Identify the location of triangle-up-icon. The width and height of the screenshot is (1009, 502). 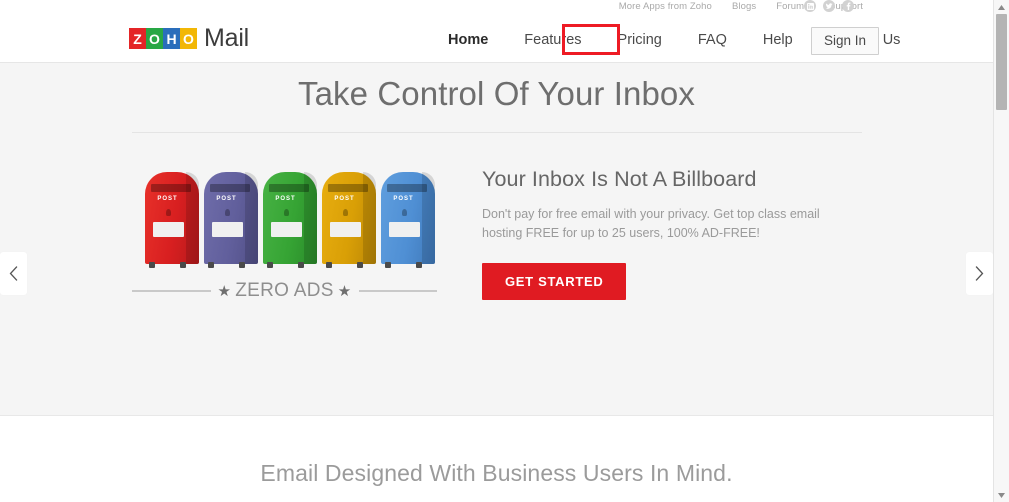
(1001, 7).